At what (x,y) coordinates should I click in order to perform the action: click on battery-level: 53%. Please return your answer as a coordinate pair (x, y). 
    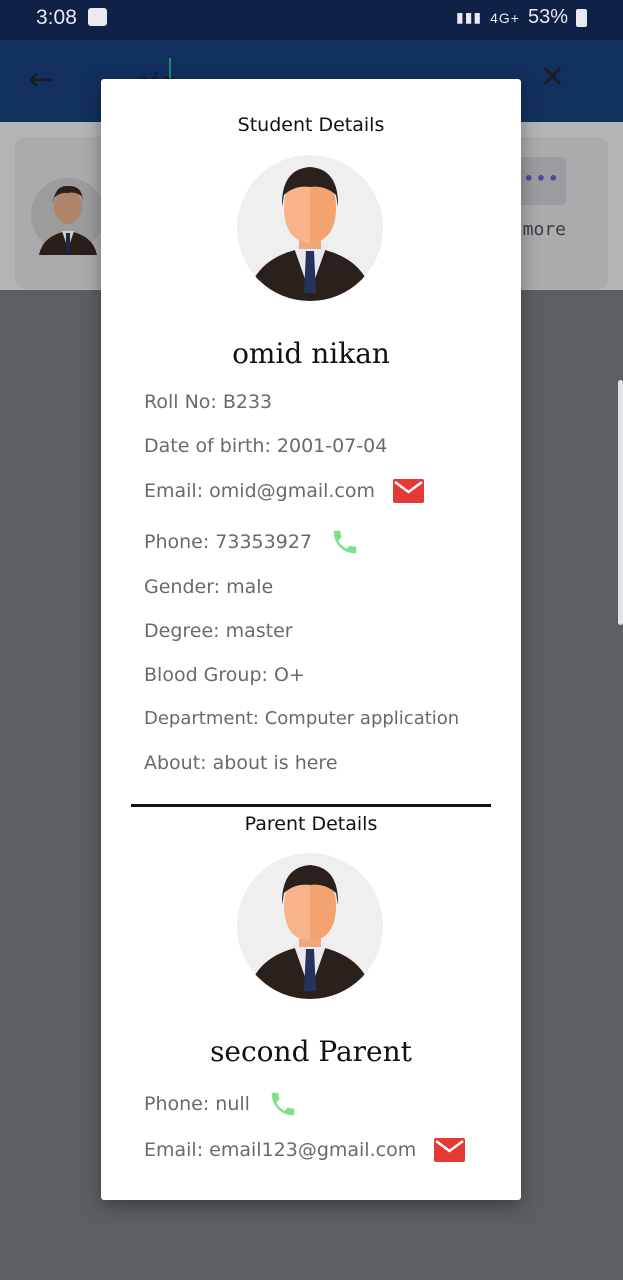
    Looking at the image, I should click on (547, 17).